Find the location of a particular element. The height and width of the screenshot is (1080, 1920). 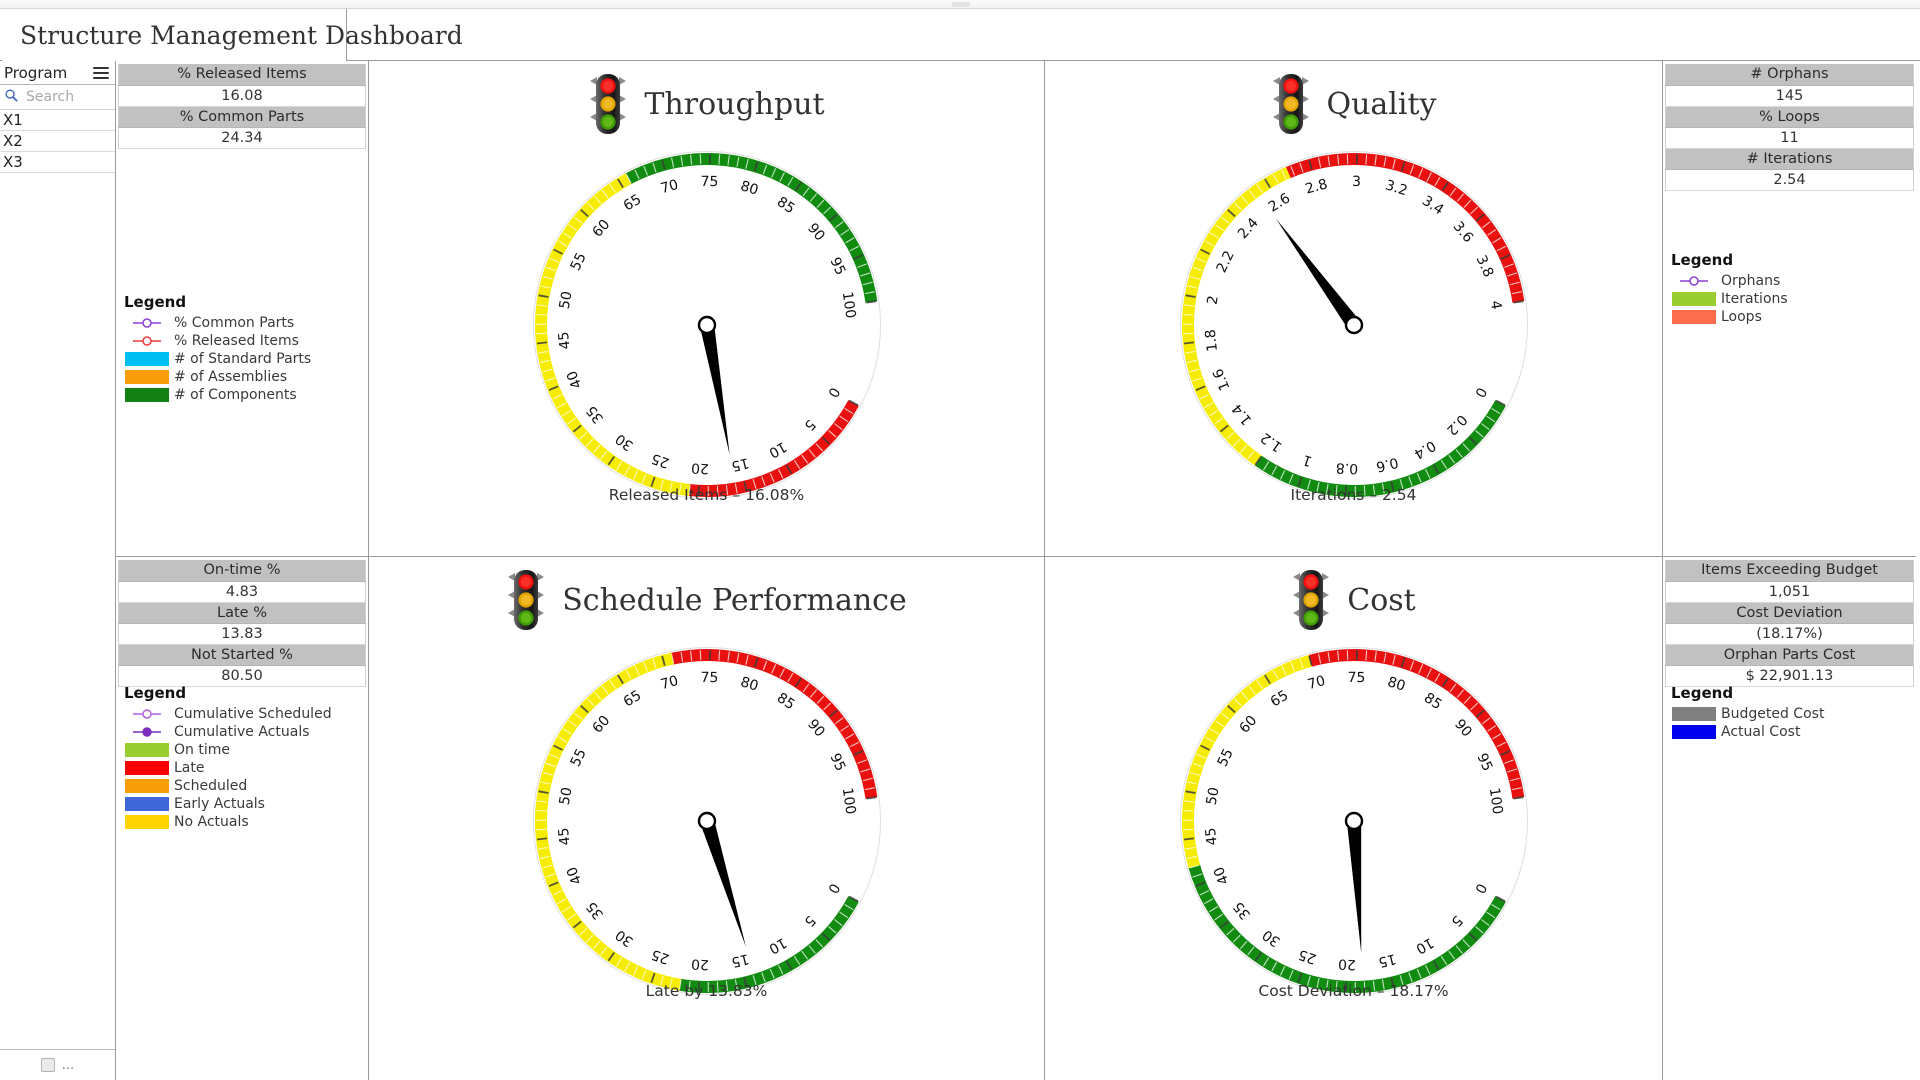

legend-item: Orphans is located at coordinates (1729, 281).